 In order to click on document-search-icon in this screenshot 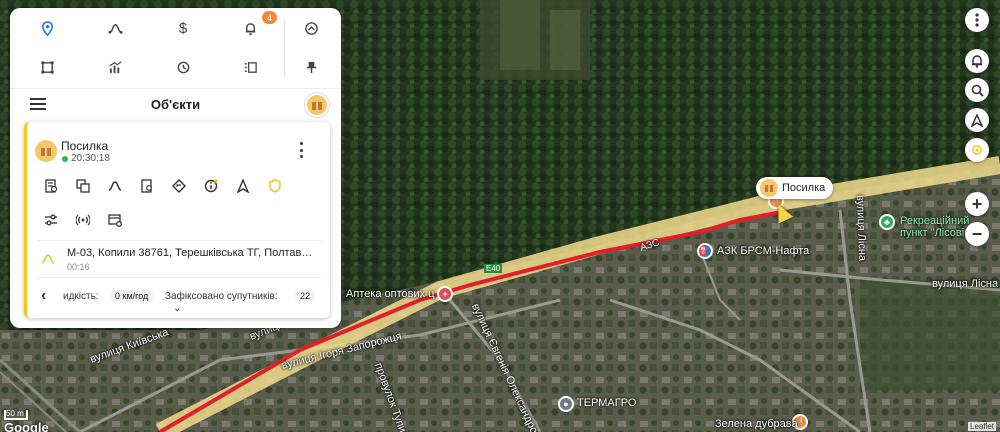, I will do `click(146, 186)`.